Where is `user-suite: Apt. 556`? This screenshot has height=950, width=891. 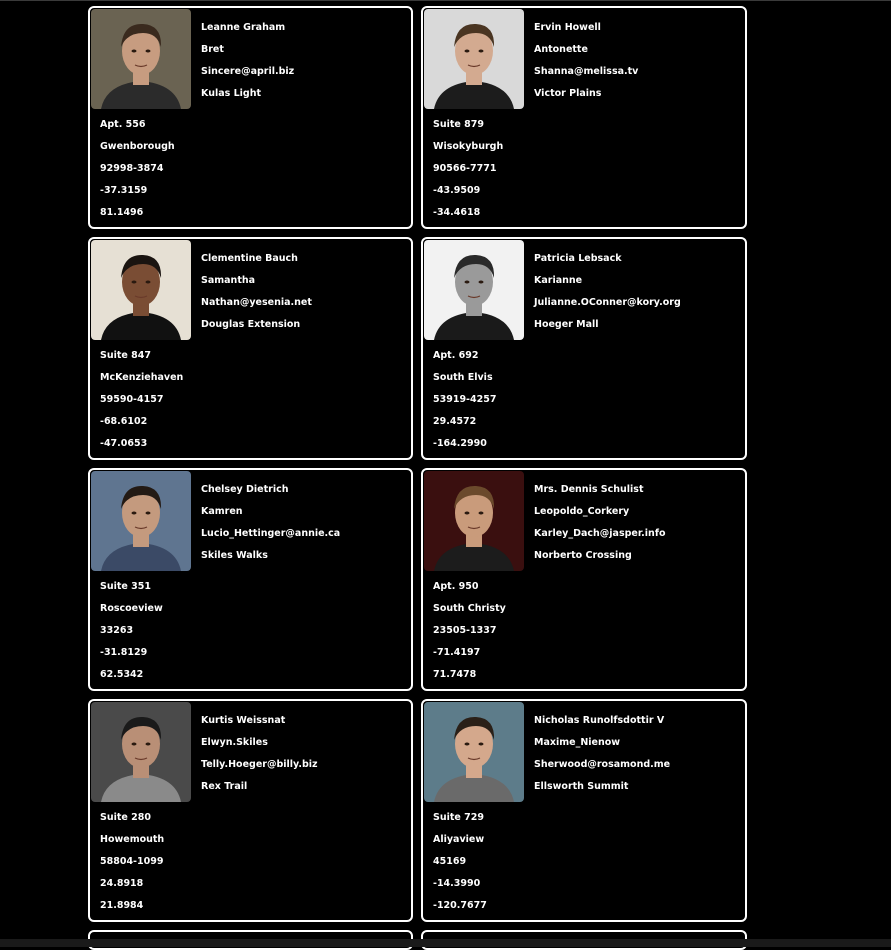
user-suite: Apt. 556 is located at coordinates (123, 124).